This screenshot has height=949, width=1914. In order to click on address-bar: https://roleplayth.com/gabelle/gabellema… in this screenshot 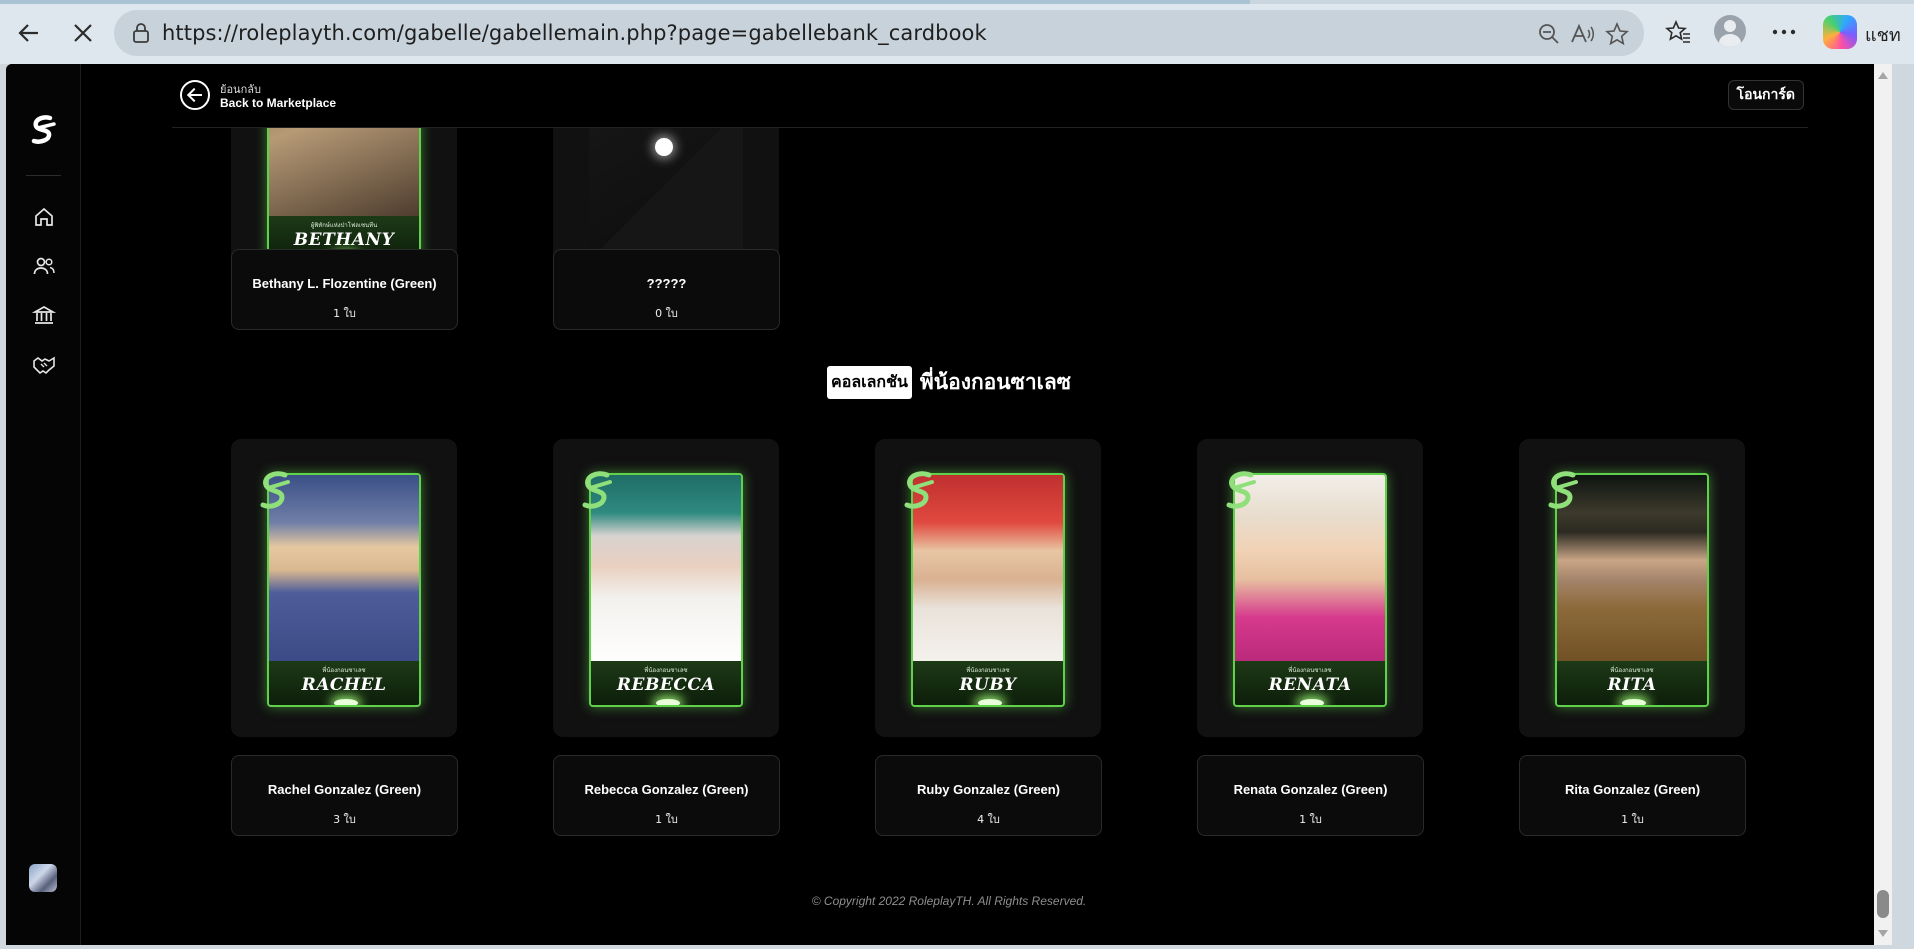, I will do `click(879, 33)`.